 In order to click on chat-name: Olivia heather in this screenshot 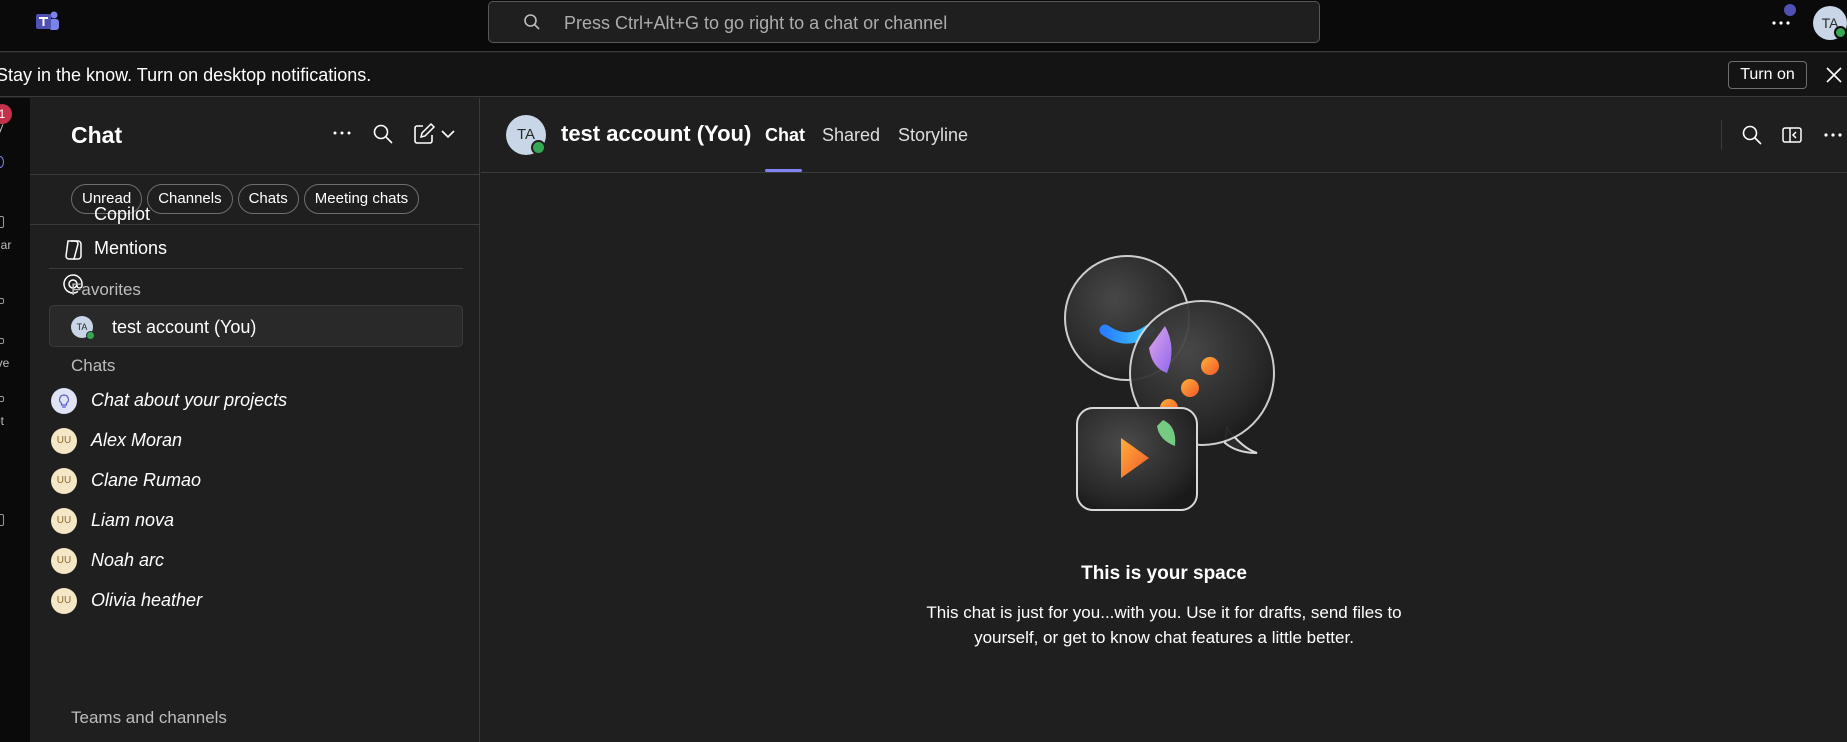, I will do `click(147, 600)`.